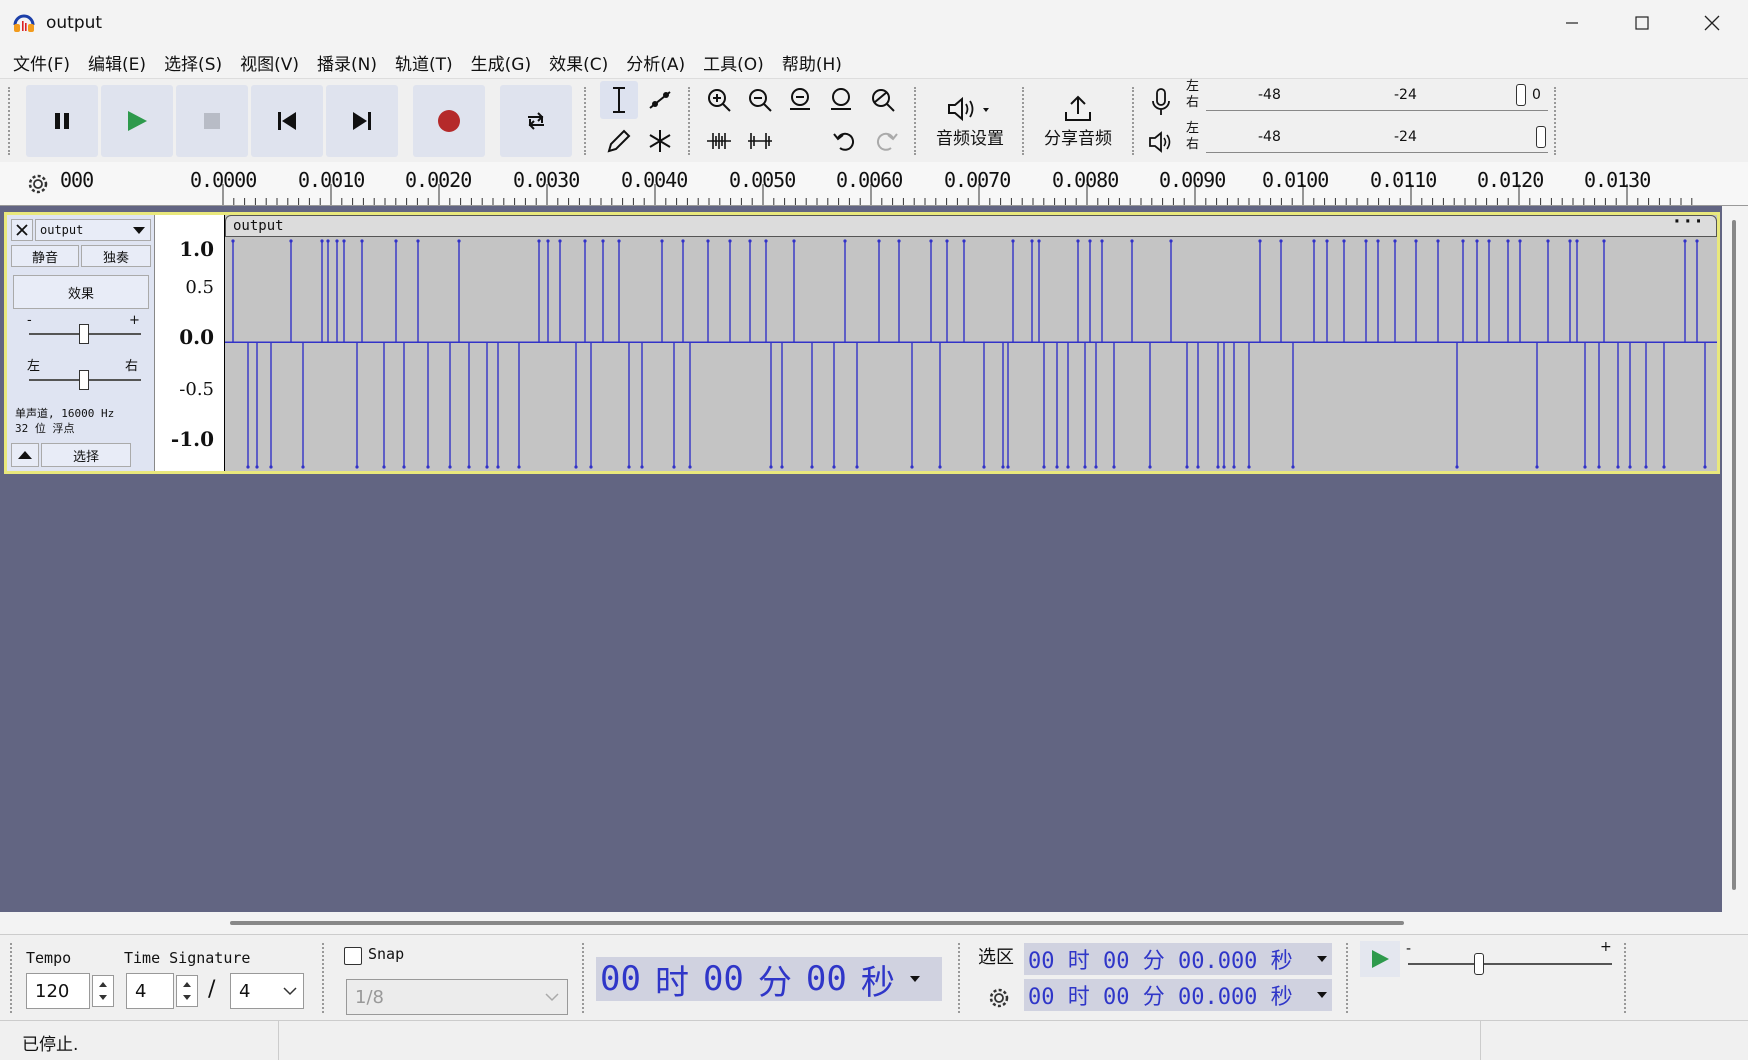 Image resolution: width=1748 pixels, height=1060 pixels. What do you see at coordinates (353, 956) in the screenshot?
I see `snap-checkbox` at bounding box center [353, 956].